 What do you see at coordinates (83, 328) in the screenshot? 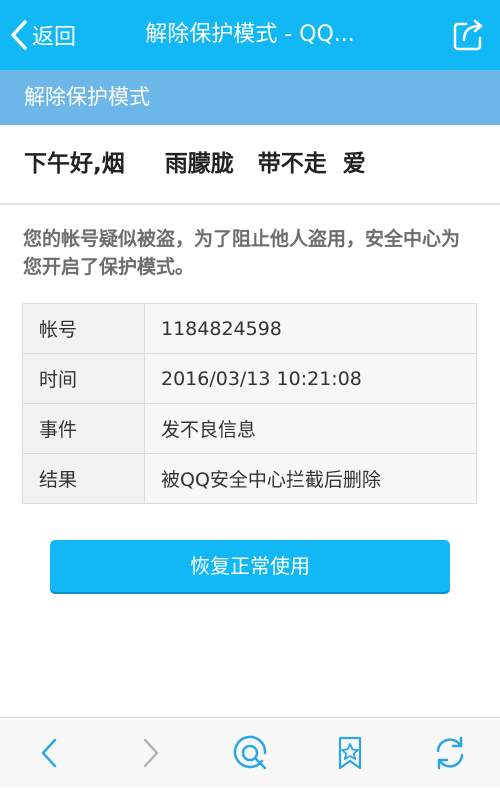
I see `row-label: 帐号` at bounding box center [83, 328].